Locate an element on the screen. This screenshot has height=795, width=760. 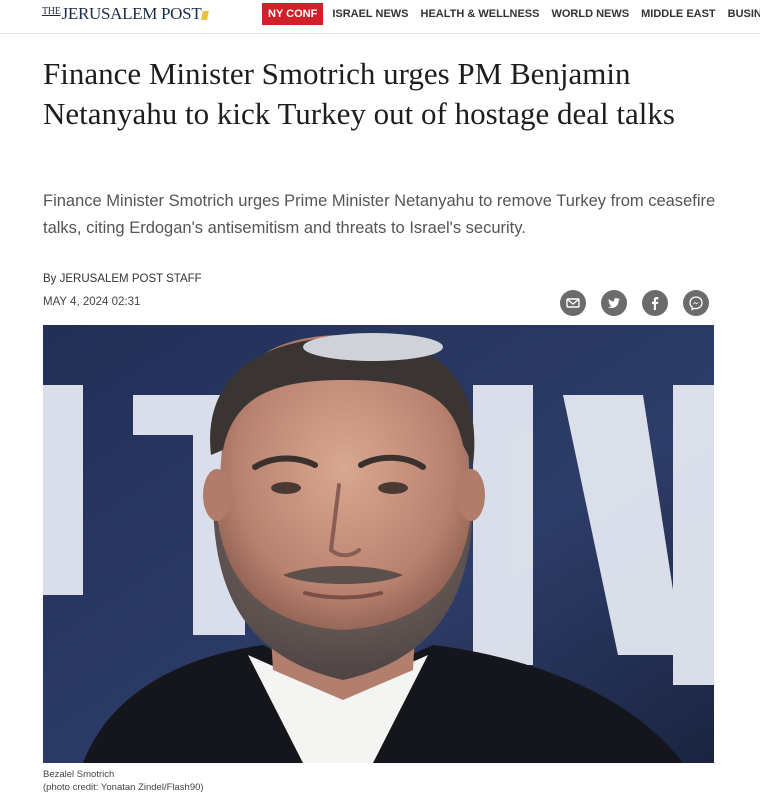
nav-item-business: BUSINESS & is located at coordinates (744, 14).